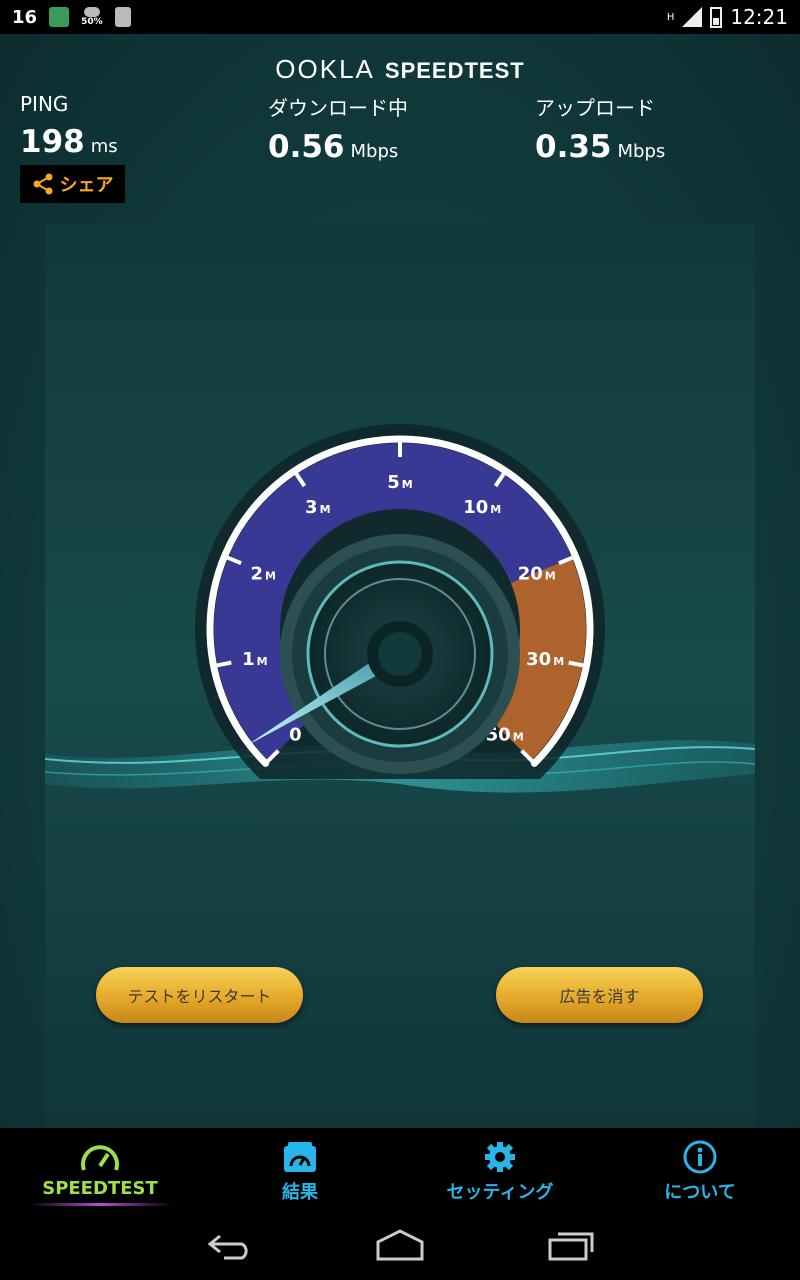 This screenshot has width=800, height=1280. Describe the element at coordinates (400, 1245) in the screenshot. I see `home-icon` at that location.